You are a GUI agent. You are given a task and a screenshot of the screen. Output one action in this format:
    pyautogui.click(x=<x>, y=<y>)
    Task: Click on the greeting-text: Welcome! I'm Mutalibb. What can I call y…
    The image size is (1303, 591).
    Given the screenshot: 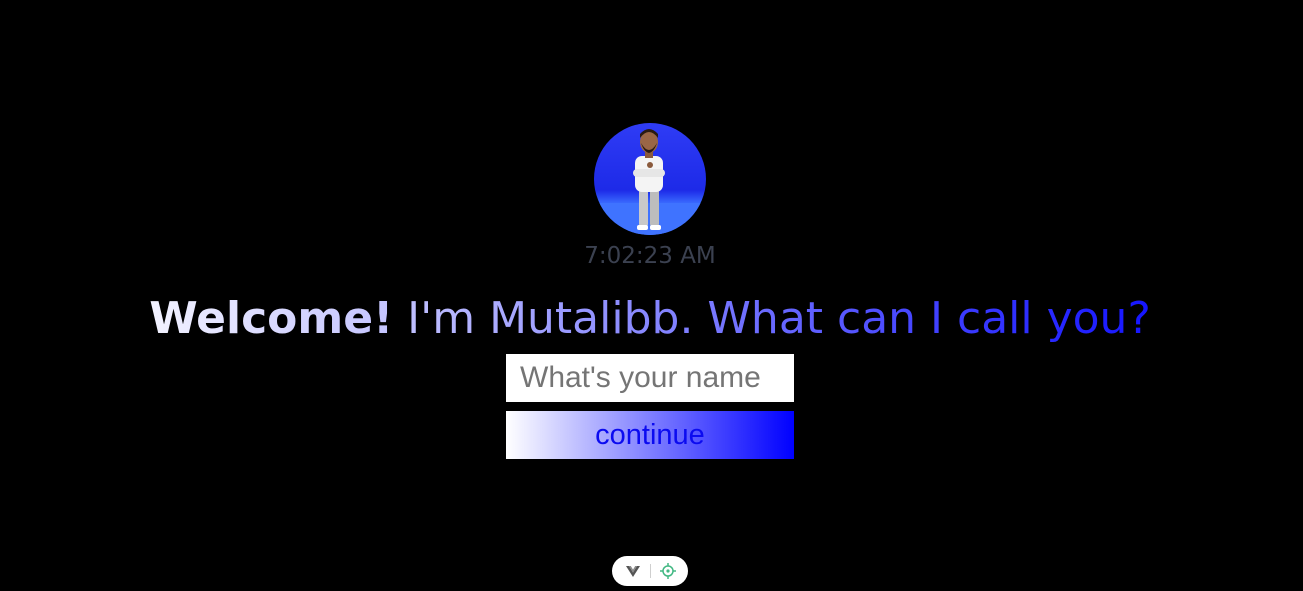 What is the action you would take?
    pyautogui.click(x=650, y=319)
    